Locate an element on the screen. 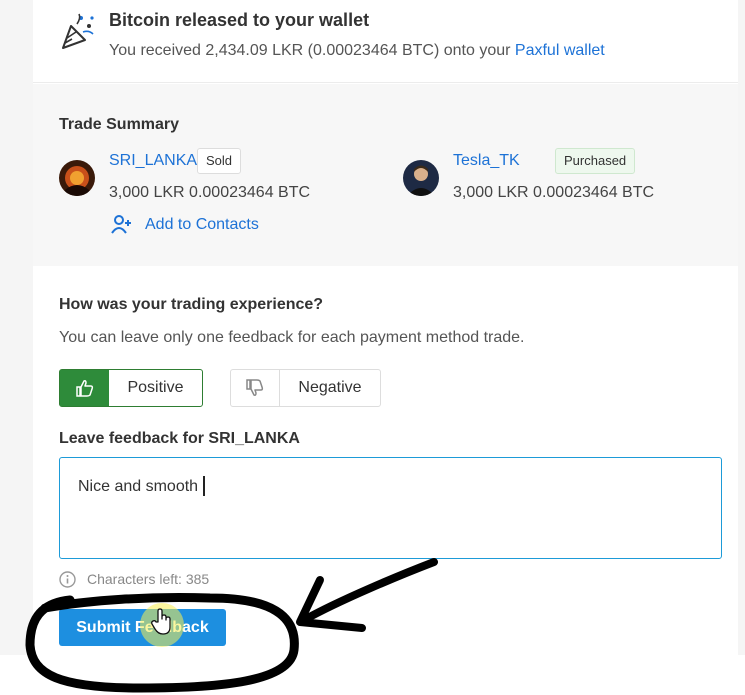  seller-avatar is located at coordinates (77, 178).